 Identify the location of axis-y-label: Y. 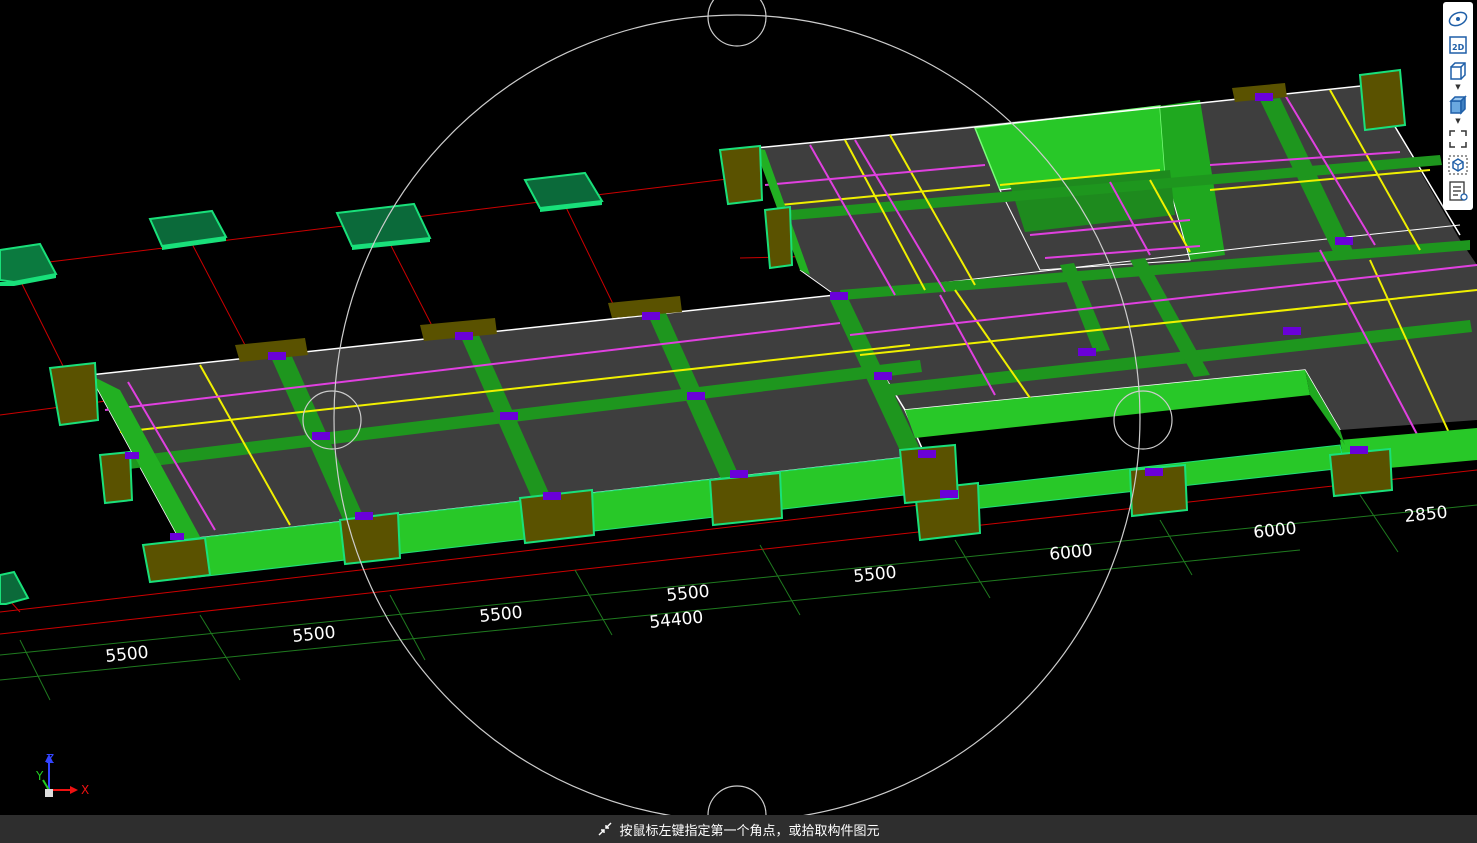
(39, 776).